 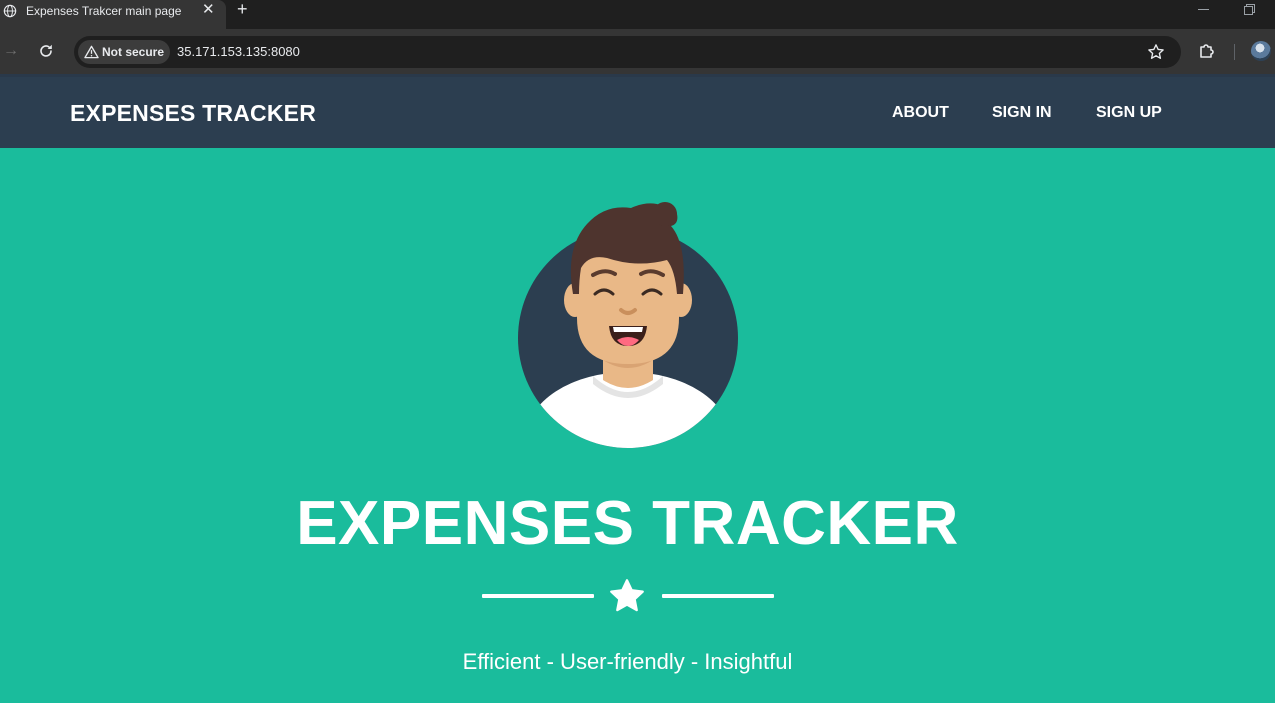 I want to click on security-chip: Not secure, so click(x=124, y=52).